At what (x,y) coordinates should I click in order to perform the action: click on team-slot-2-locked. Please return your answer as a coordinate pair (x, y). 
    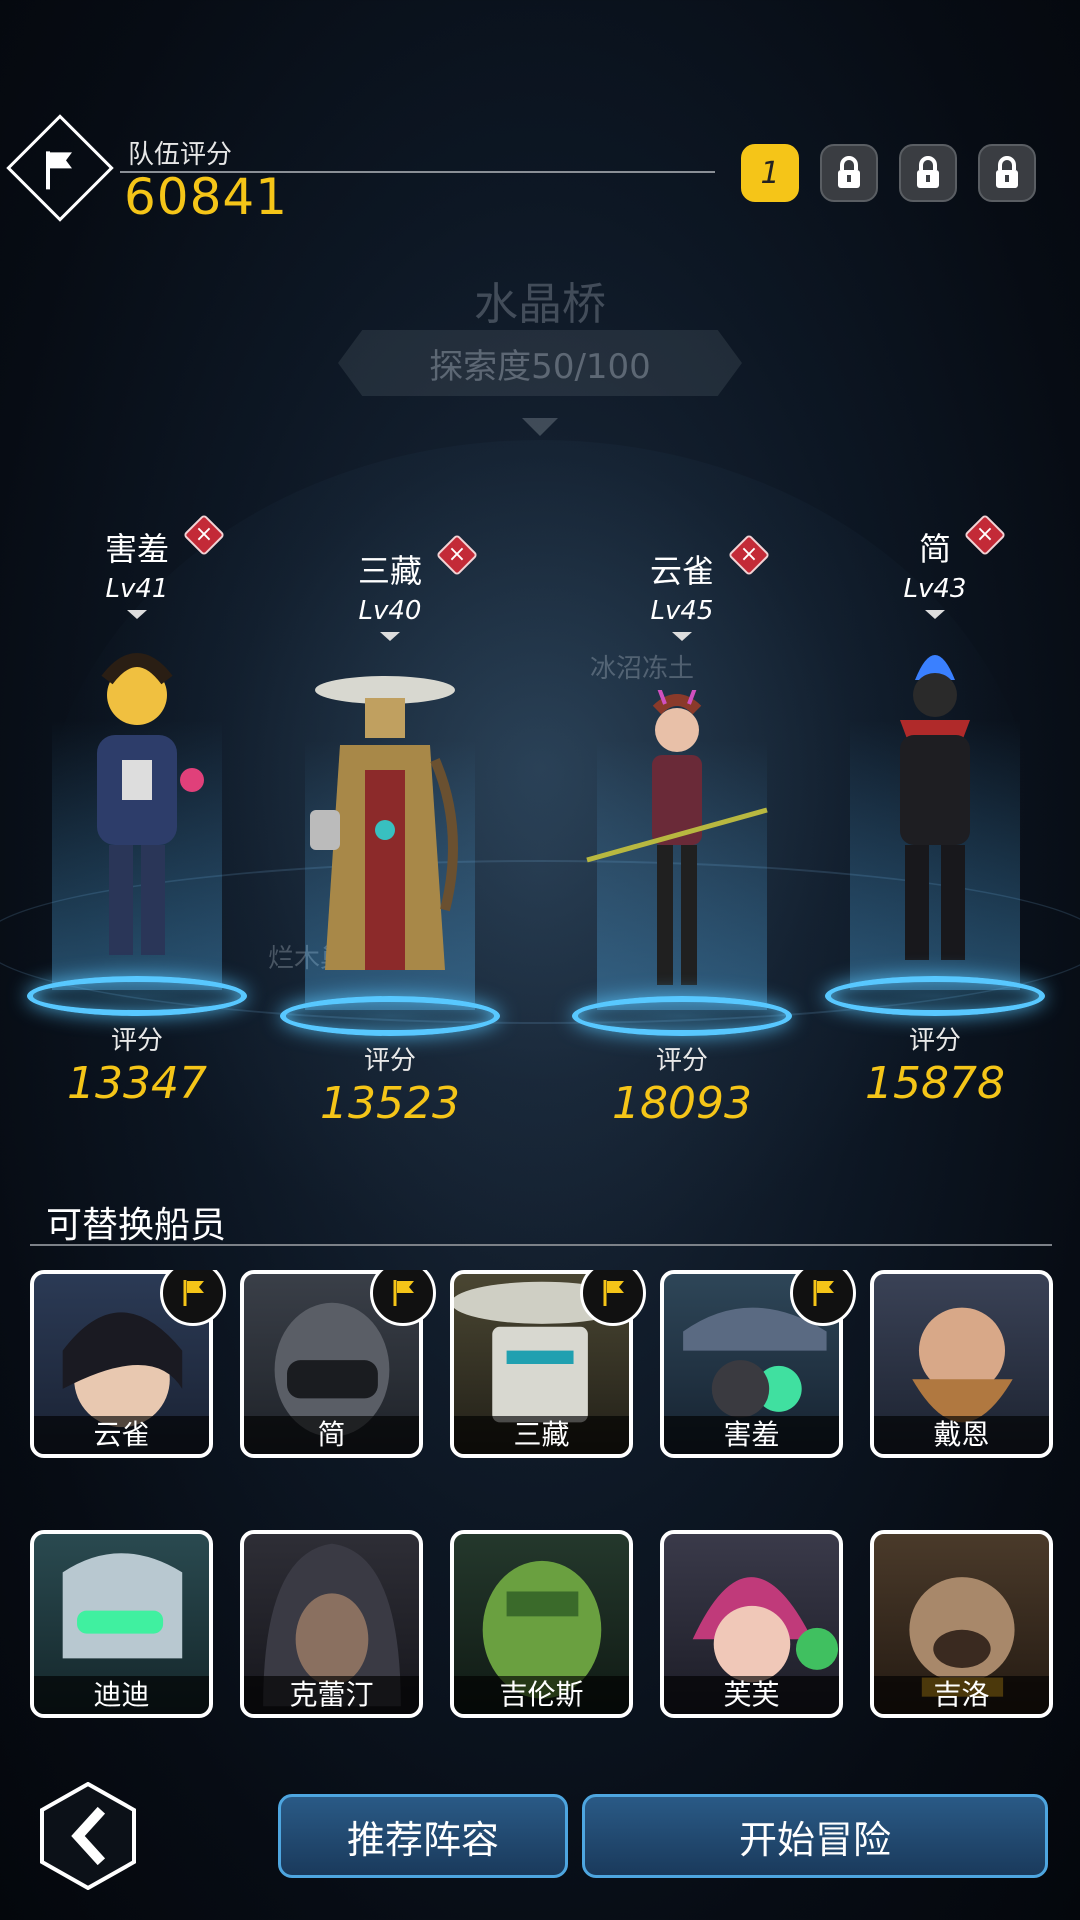
    Looking at the image, I should click on (849, 173).